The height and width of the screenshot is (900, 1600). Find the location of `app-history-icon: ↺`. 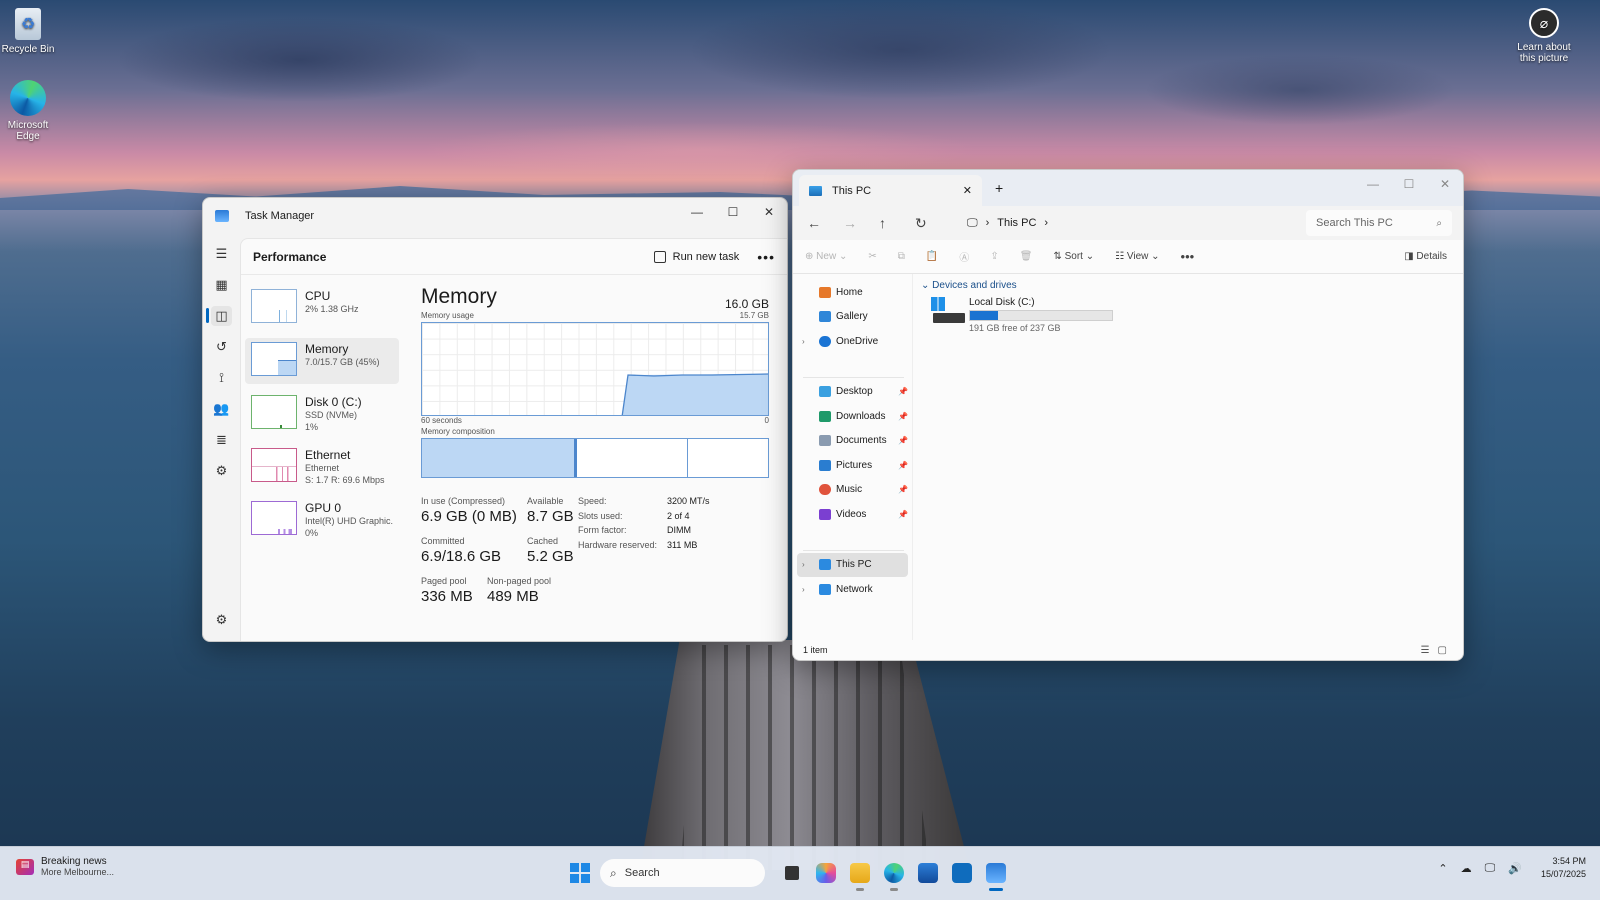

app-history-icon: ↺ is located at coordinates (221, 346).